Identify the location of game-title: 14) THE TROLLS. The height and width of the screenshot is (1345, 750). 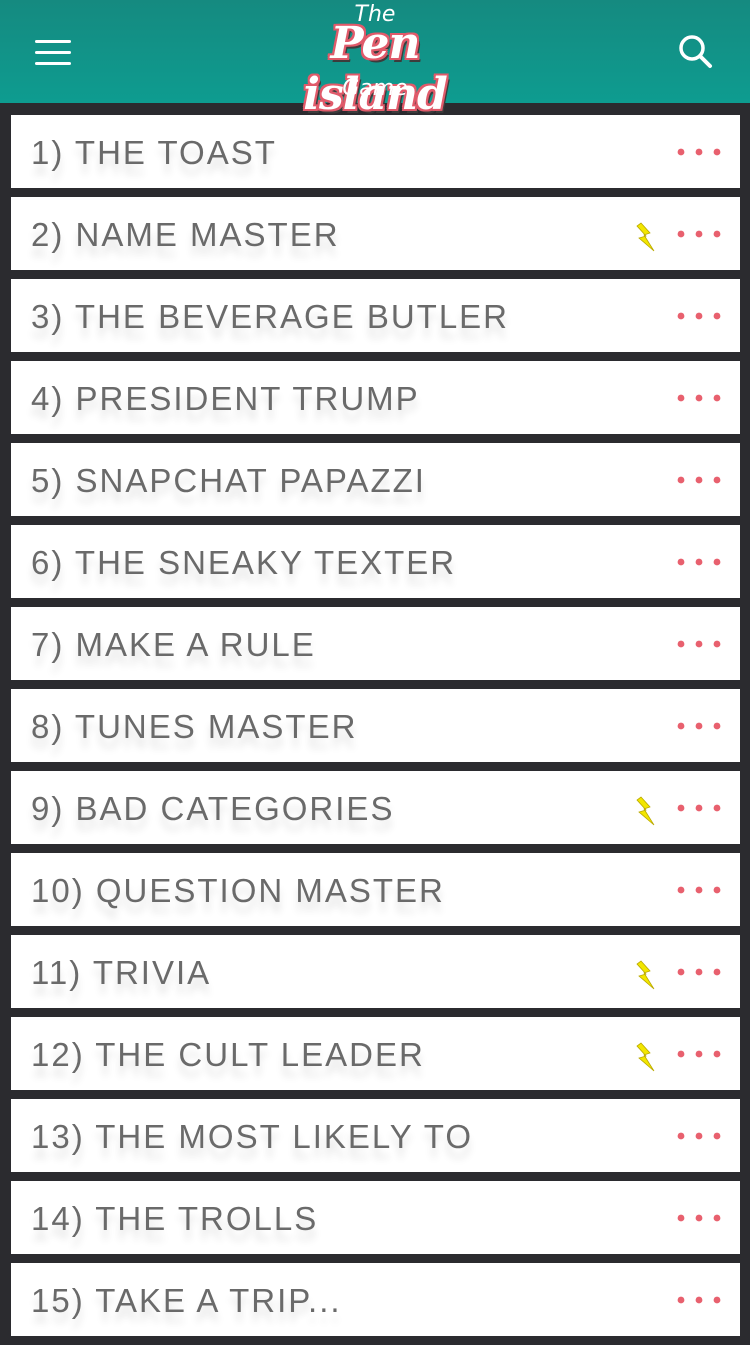
(175, 1218).